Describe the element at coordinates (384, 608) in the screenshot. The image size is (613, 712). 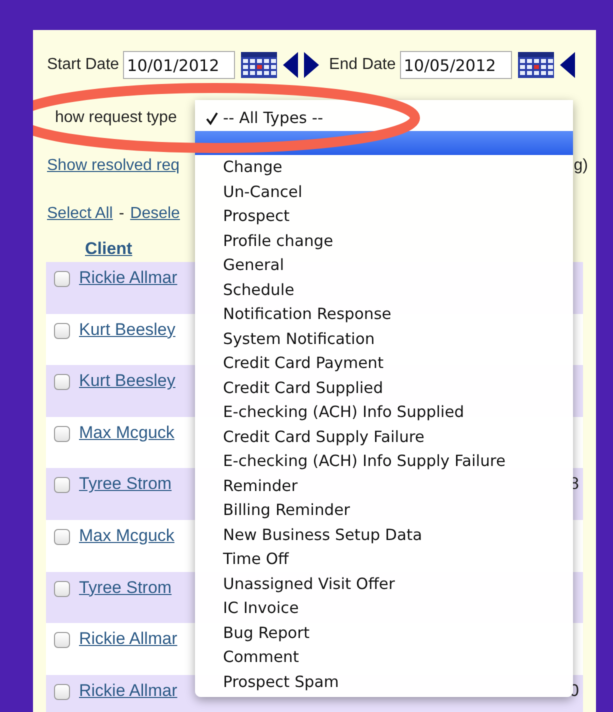
I see `menu-item: IC Invoice` at that location.